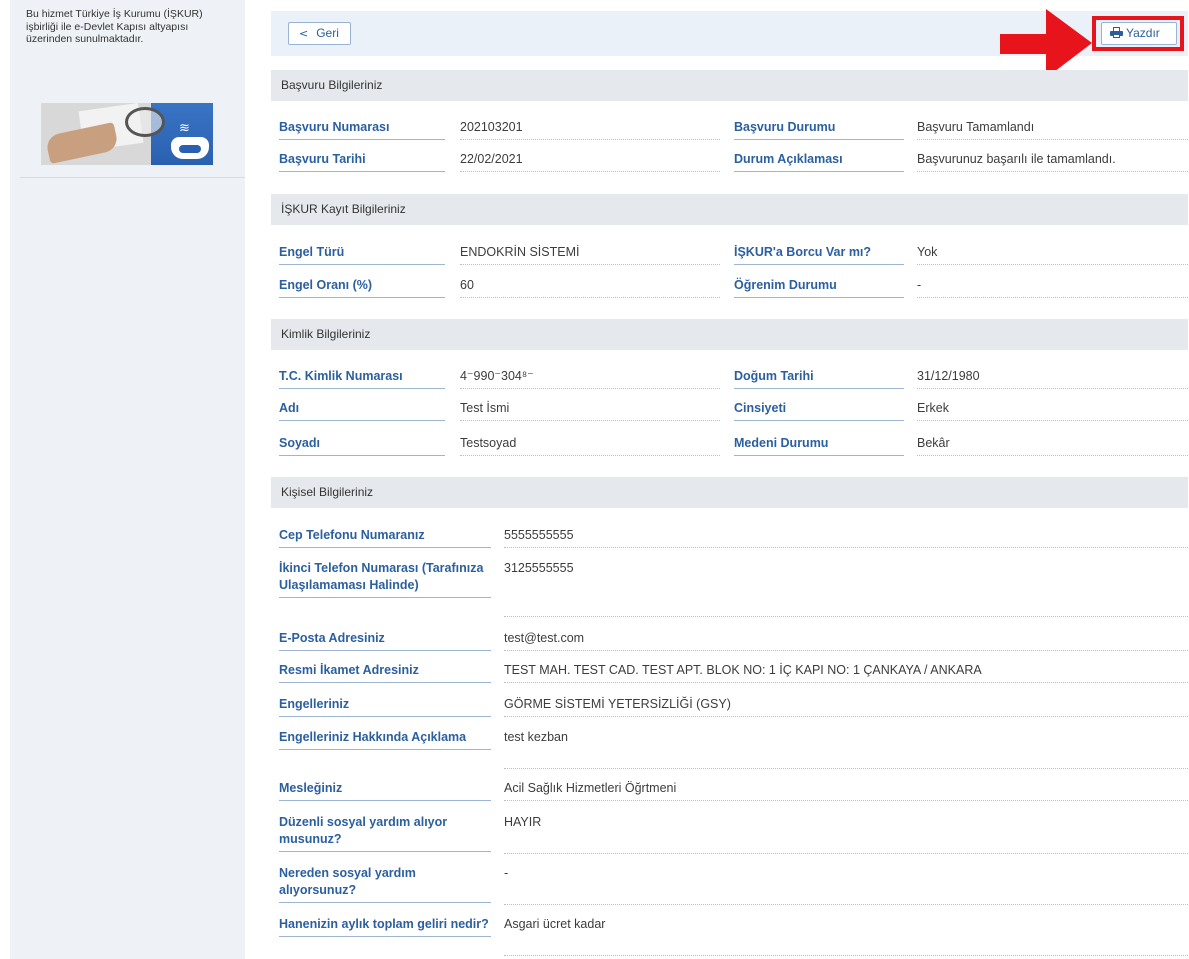  What do you see at coordinates (846, 537) in the screenshot?
I see `cep-telefonu-value: 5555555555` at bounding box center [846, 537].